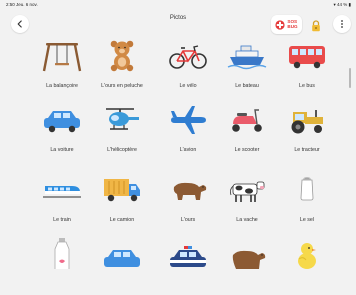 This screenshot has width=356, height=295. I want to click on picto-salt: Le sel, so click(307, 202).